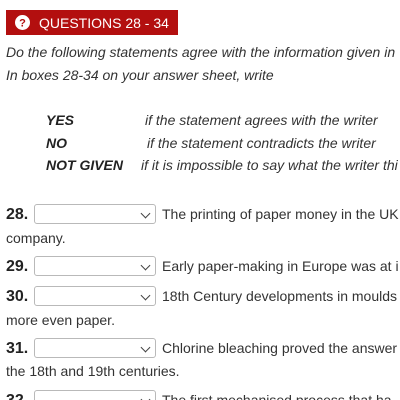 This screenshot has height=400, width=400. What do you see at coordinates (280, 348) in the screenshot?
I see `question-text: Chlorine bleaching proved the answer` at bounding box center [280, 348].